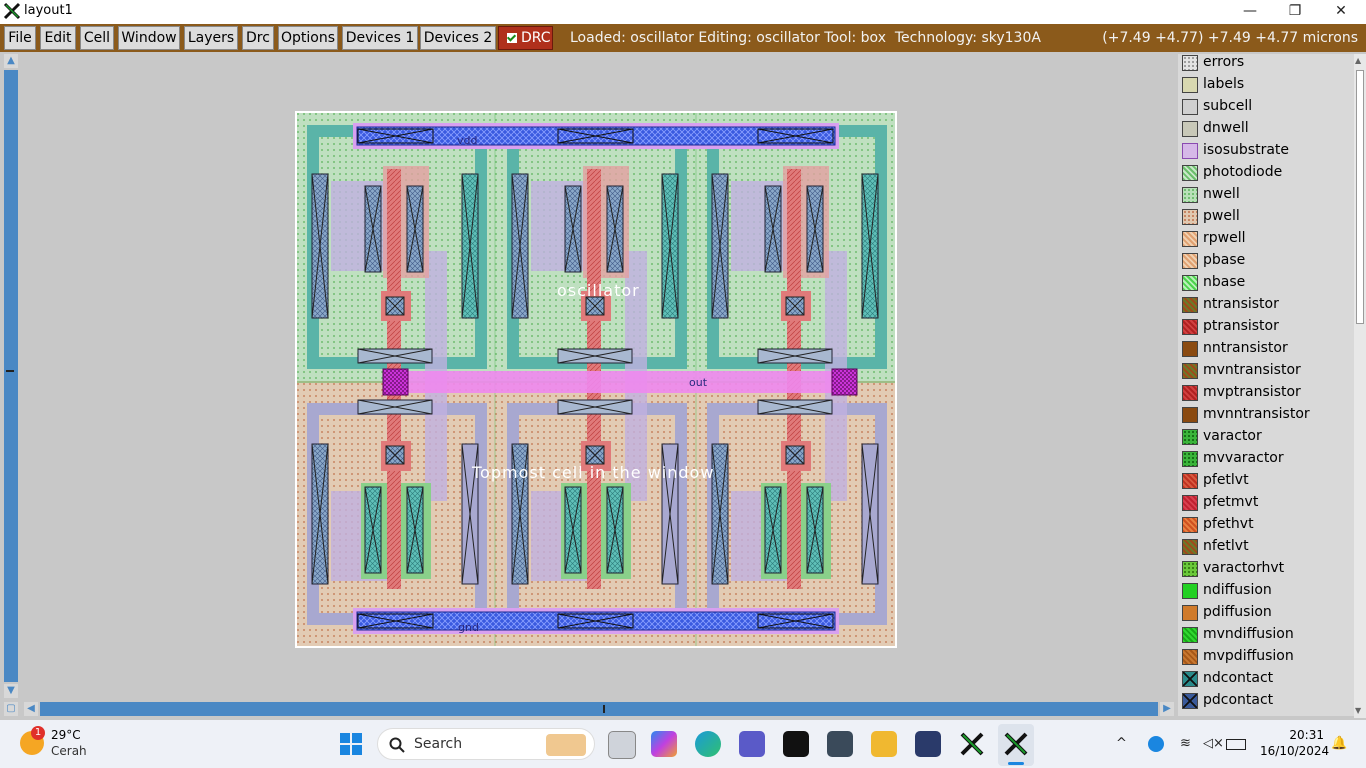 The height and width of the screenshot is (768, 1366). I want to click on layer-name: mvntransistor, so click(1252, 370).